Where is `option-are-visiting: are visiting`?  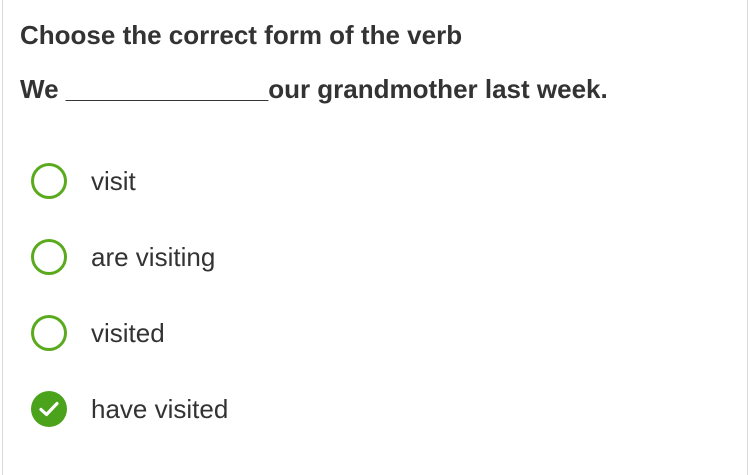
option-are-visiting: are visiting is located at coordinates (123, 257).